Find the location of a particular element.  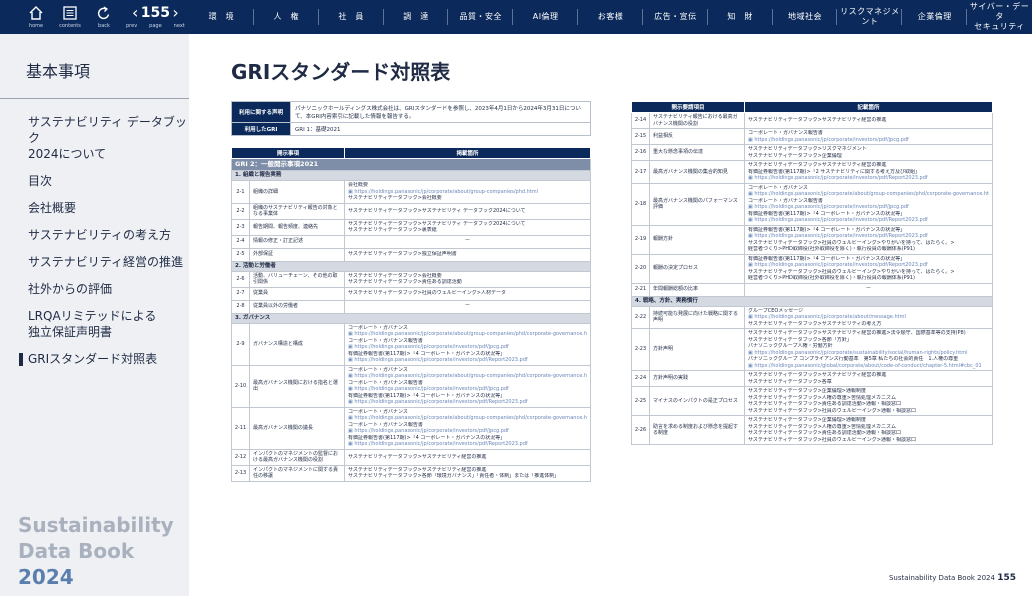

reference-text: サステナビリティデータブック>サステナビリティの考え方 is located at coordinates (815, 323).